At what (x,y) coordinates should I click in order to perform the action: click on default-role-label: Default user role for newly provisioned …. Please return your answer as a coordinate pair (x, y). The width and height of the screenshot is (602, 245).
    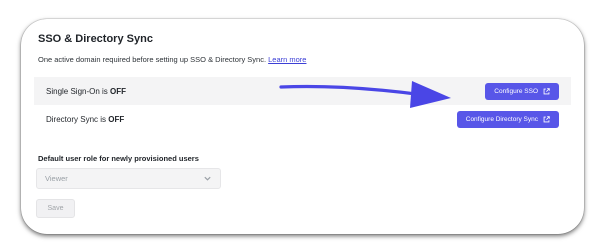
    Looking at the image, I should click on (118, 158).